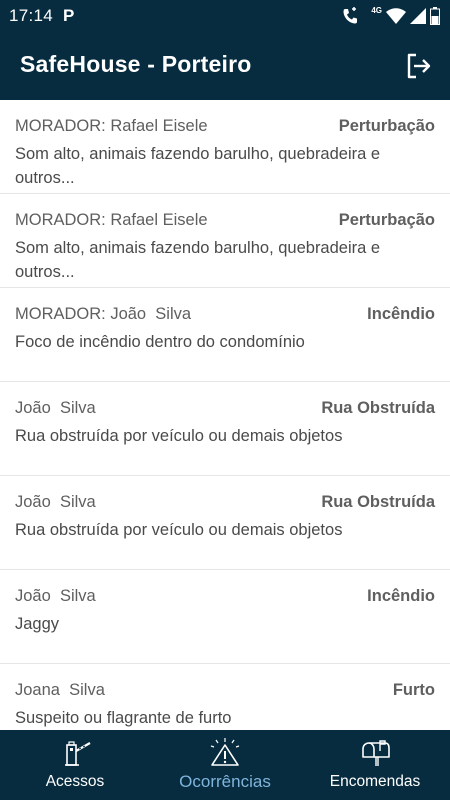 Image resolution: width=450 pixels, height=800 pixels. I want to click on network-type-label: 4G, so click(376, 10).